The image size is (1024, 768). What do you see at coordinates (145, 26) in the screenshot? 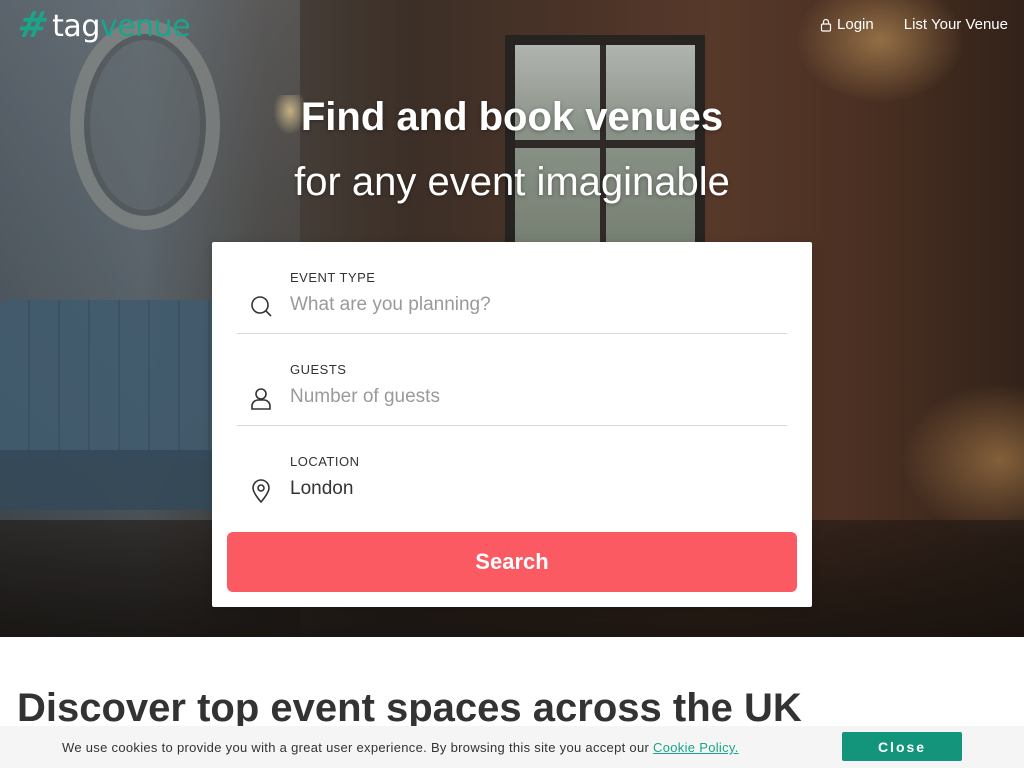
I see `logo-venue-text: venue` at bounding box center [145, 26].